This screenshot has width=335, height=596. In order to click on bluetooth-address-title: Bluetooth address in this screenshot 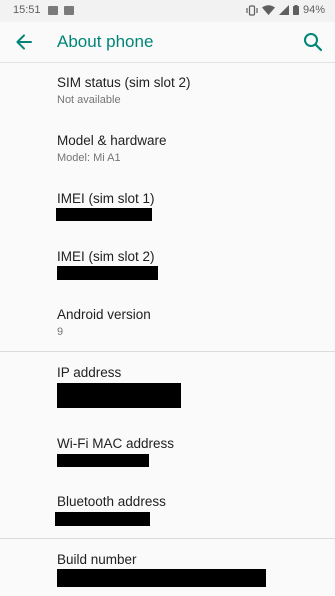, I will do `click(111, 501)`.